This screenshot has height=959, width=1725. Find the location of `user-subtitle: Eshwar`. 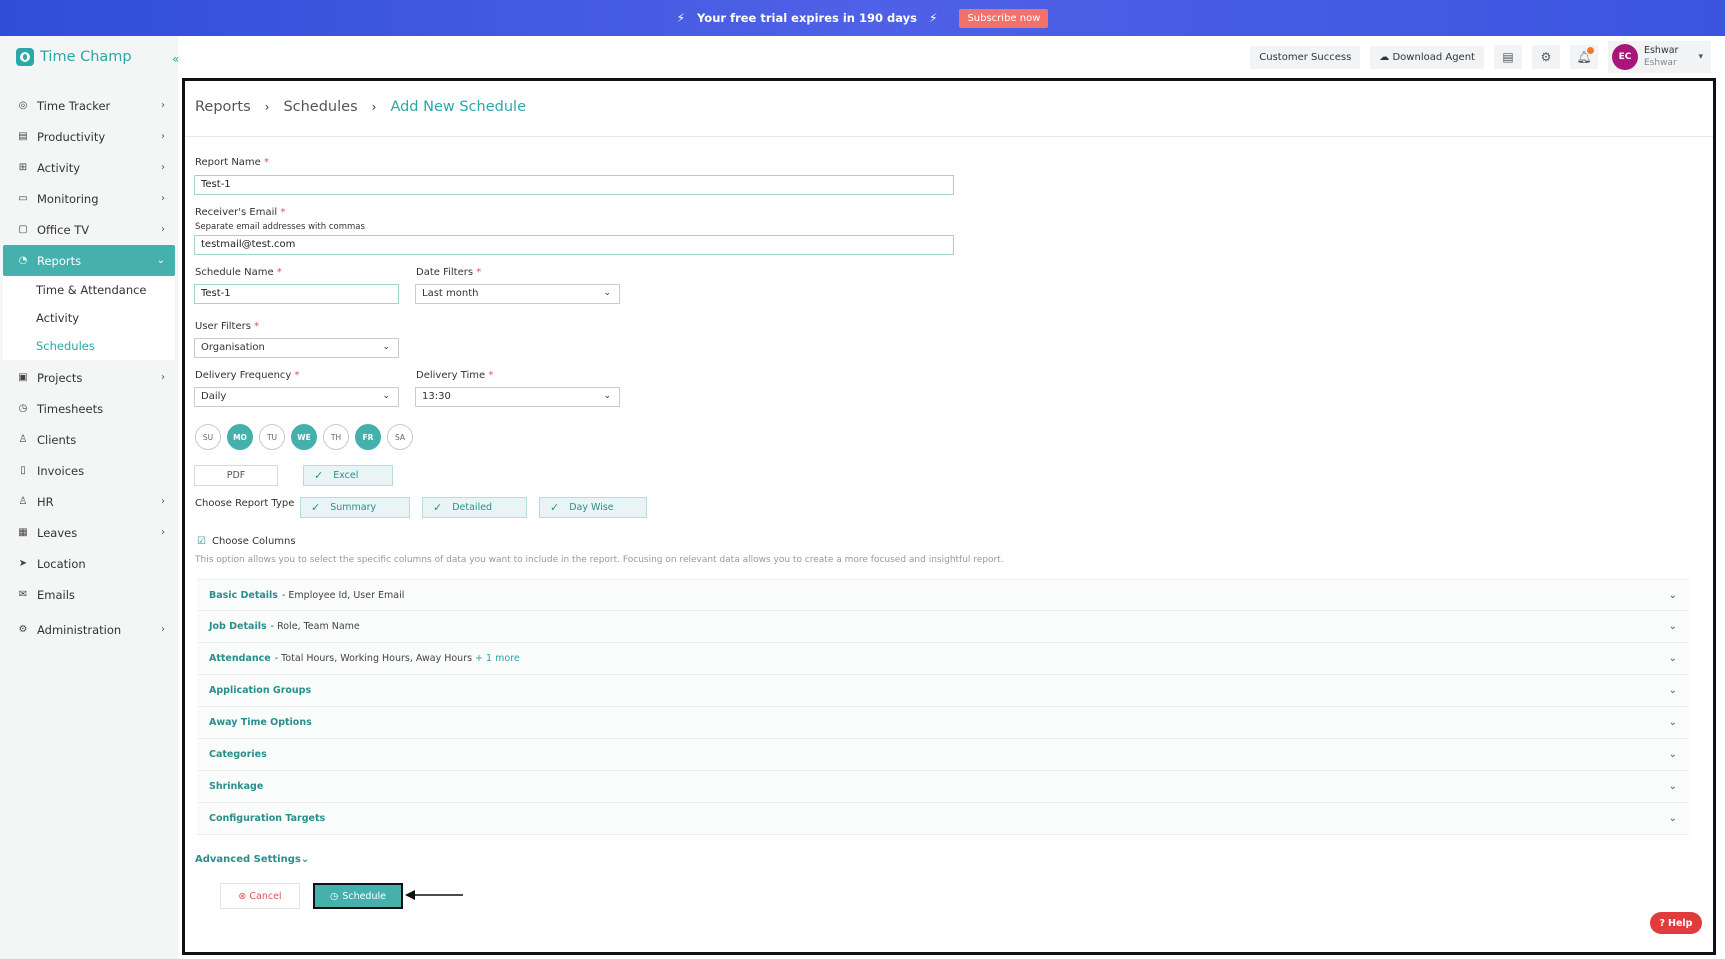

user-subtitle: Eshwar is located at coordinates (1660, 63).